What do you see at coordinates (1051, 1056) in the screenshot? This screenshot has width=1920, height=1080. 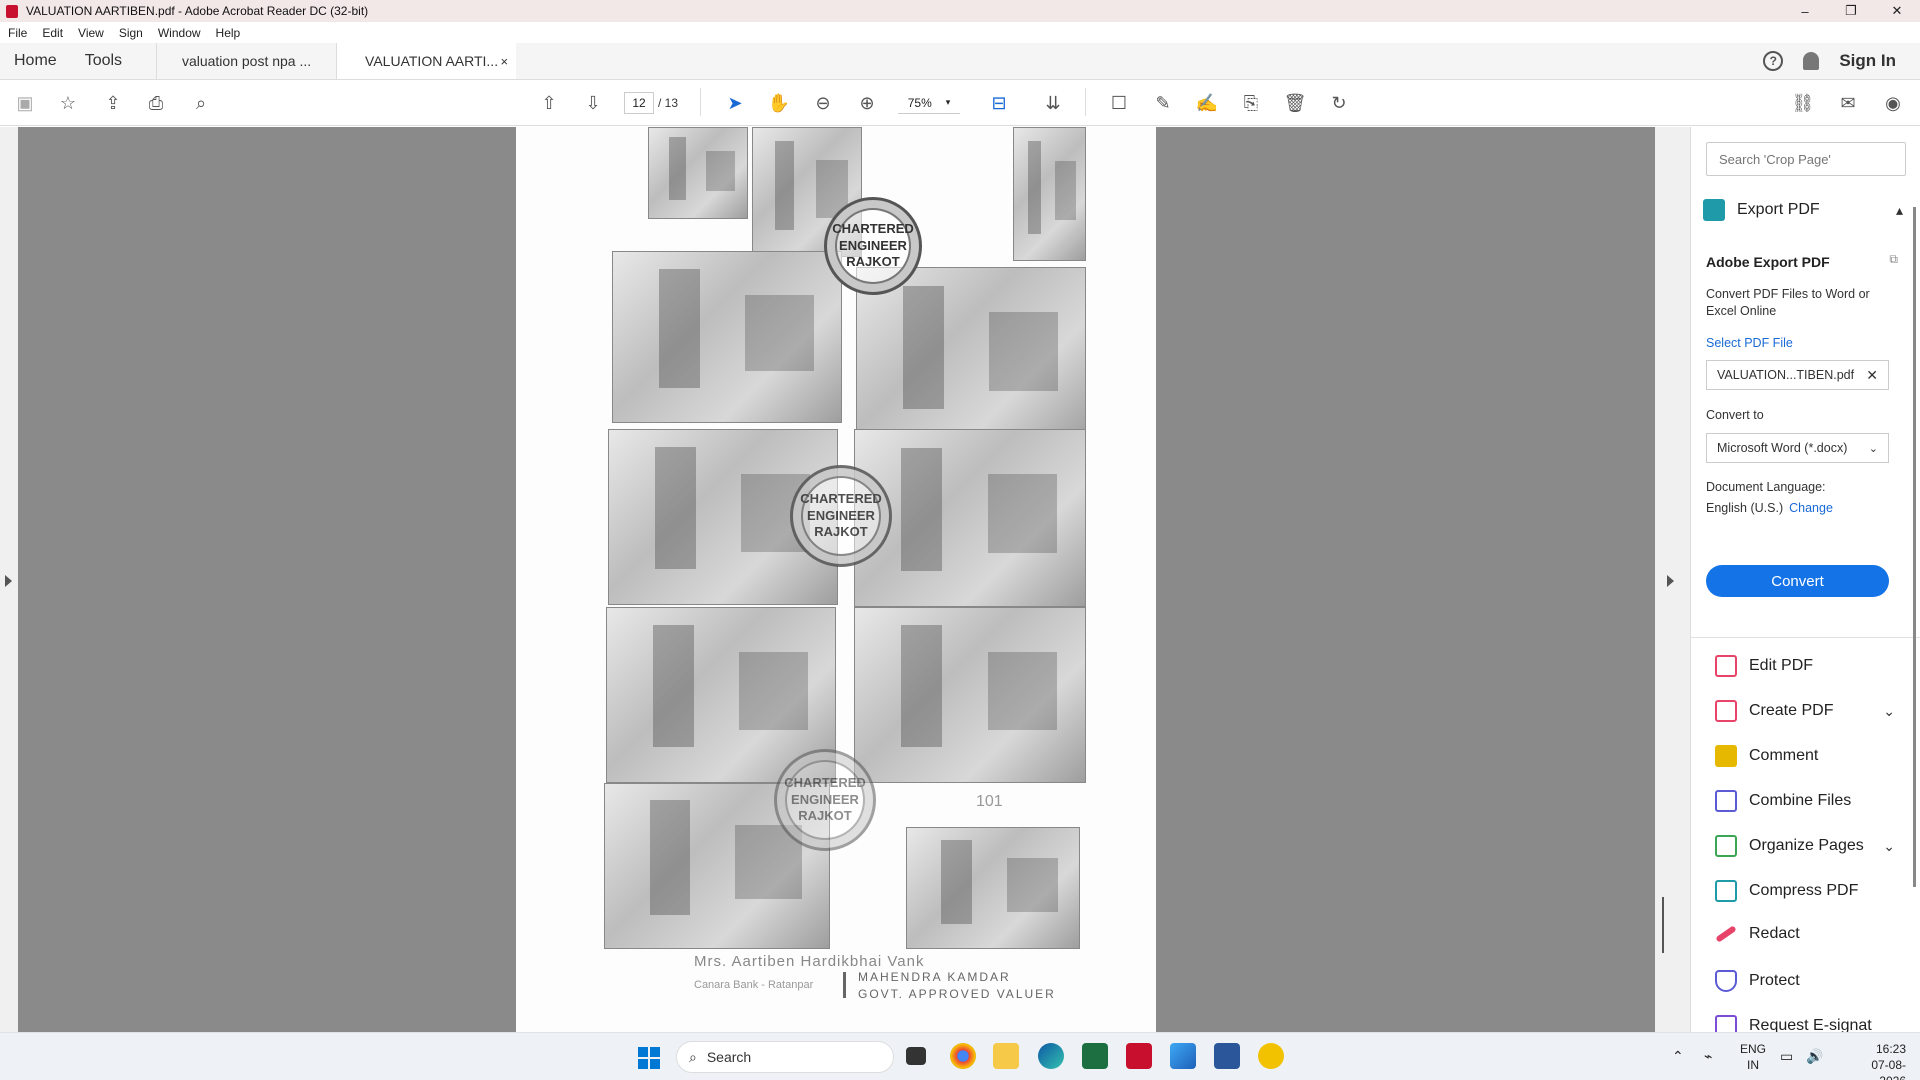 I see `edge-icon` at bounding box center [1051, 1056].